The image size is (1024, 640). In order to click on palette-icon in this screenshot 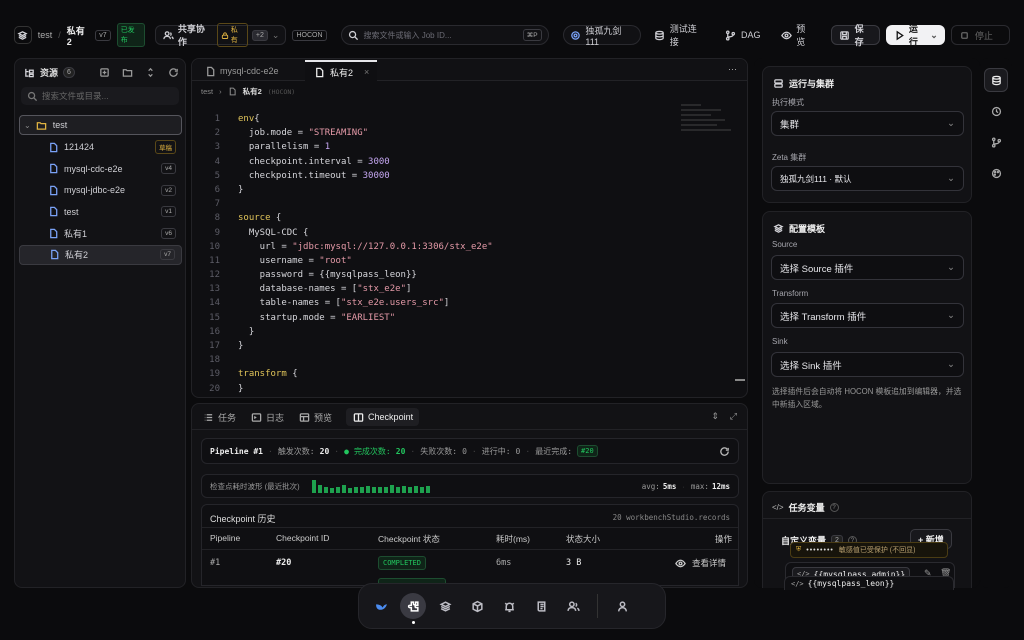, I will do `click(996, 173)`.